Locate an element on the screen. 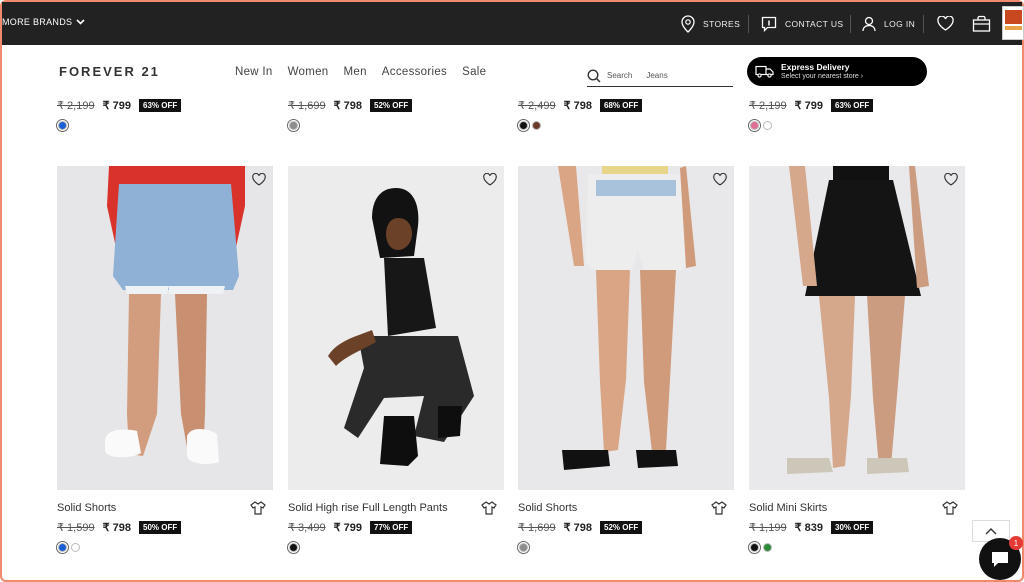  discount-badge: 52% OFF is located at coordinates (621, 527).